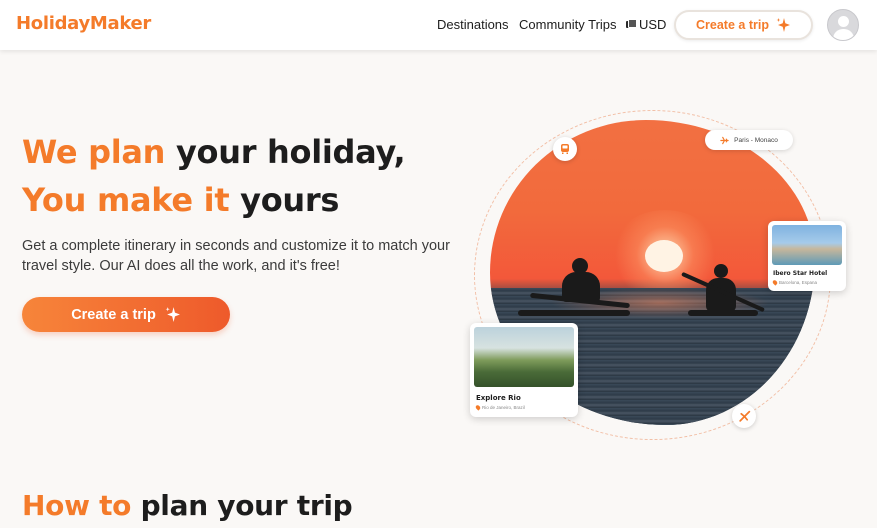 Image resolution: width=877 pixels, height=528 pixels. Describe the element at coordinates (568, 24) in the screenshot. I see `nav-community-trips: Community Trips` at that location.